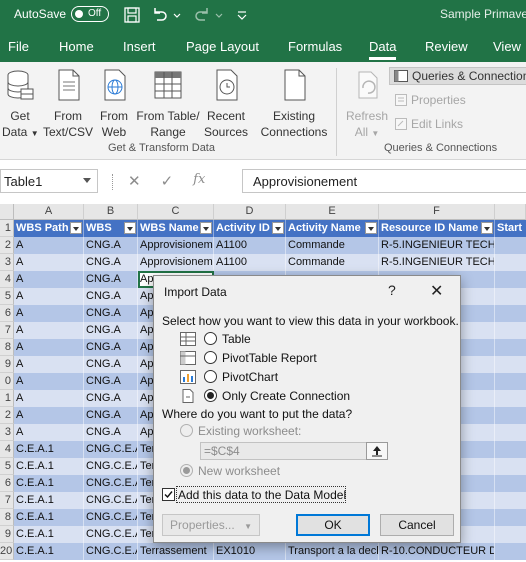 The width and height of the screenshot is (526, 562). I want to click on existing-worksheet-radio, so click(186, 430).